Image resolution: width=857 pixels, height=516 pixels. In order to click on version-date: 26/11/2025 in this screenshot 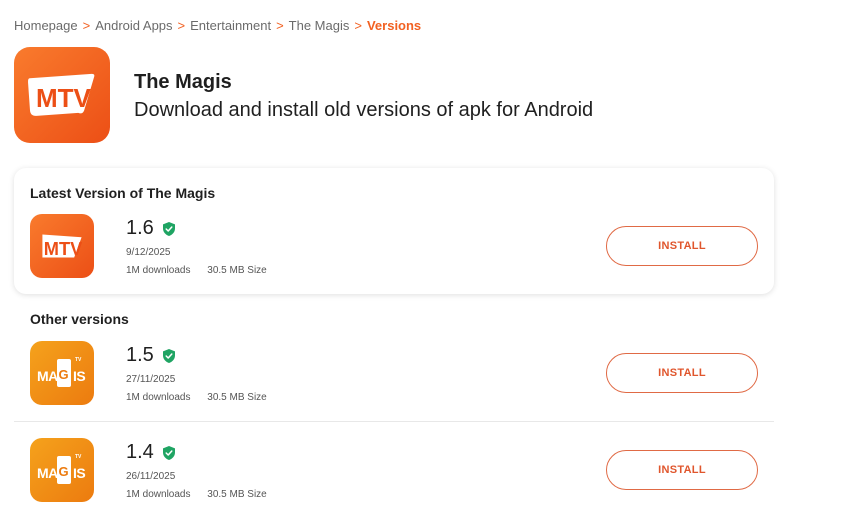, I will do `click(151, 476)`.